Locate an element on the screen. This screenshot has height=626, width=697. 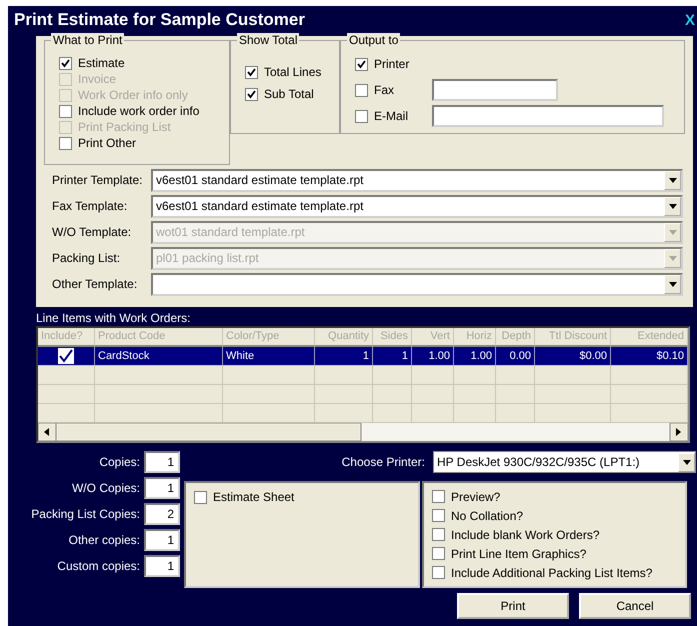
checkbox-label: No Collation? is located at coordinates (487, 515).